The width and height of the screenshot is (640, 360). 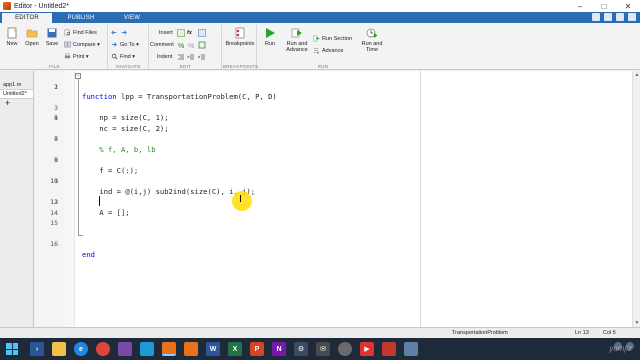 I want to click on line-number: 13, so click(x=54, y=202).